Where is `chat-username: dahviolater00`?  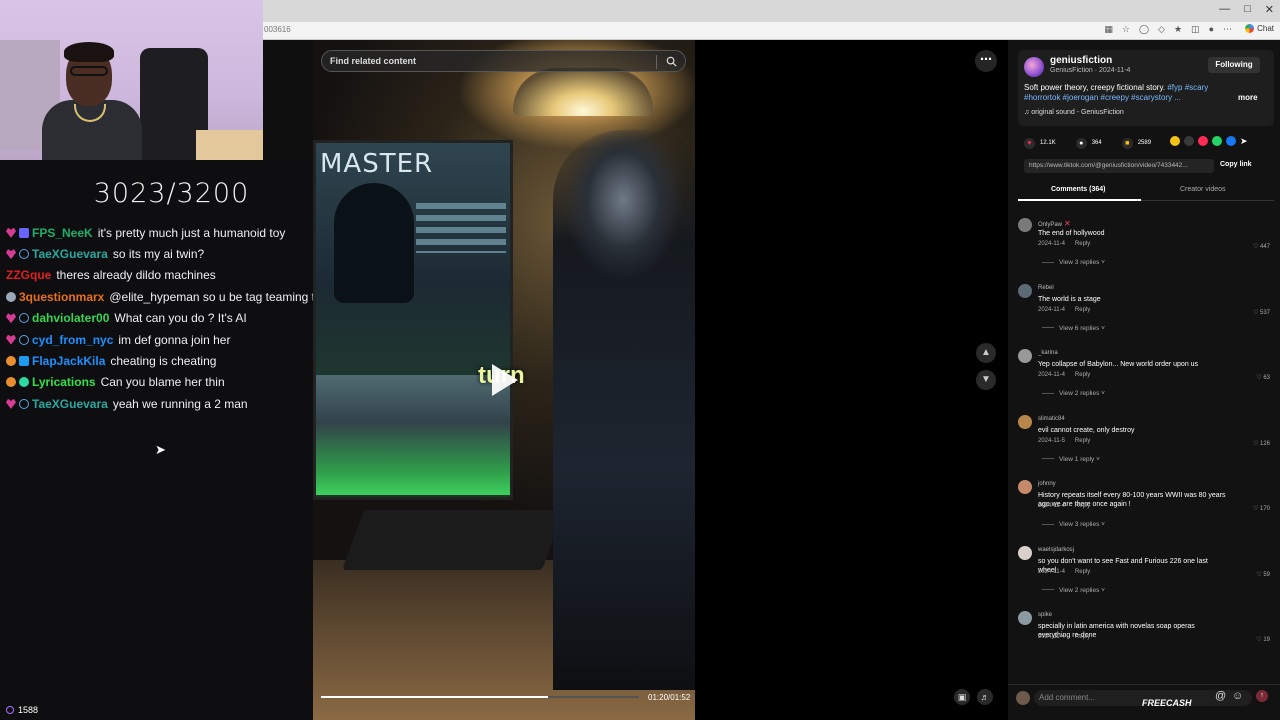 chat-username: dahviolater00 is located at coordinates (70, 318).